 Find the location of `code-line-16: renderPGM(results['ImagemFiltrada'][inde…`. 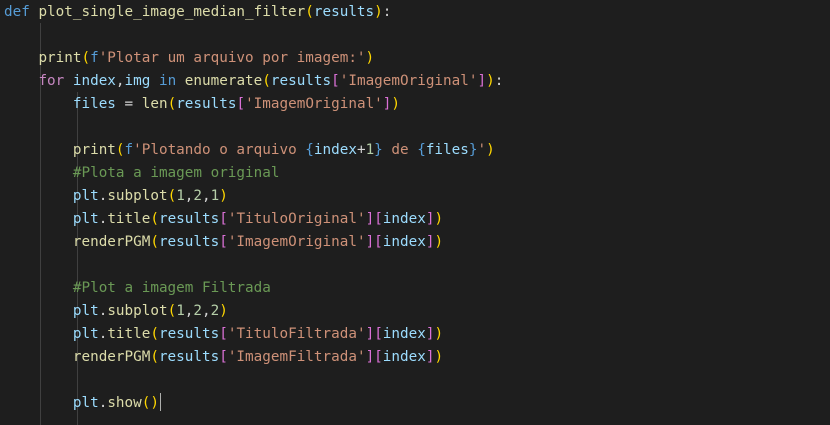

code-line-16: renderPGM(results['ImagemFiltrada'][inde… is located at coordinates (223, 357).